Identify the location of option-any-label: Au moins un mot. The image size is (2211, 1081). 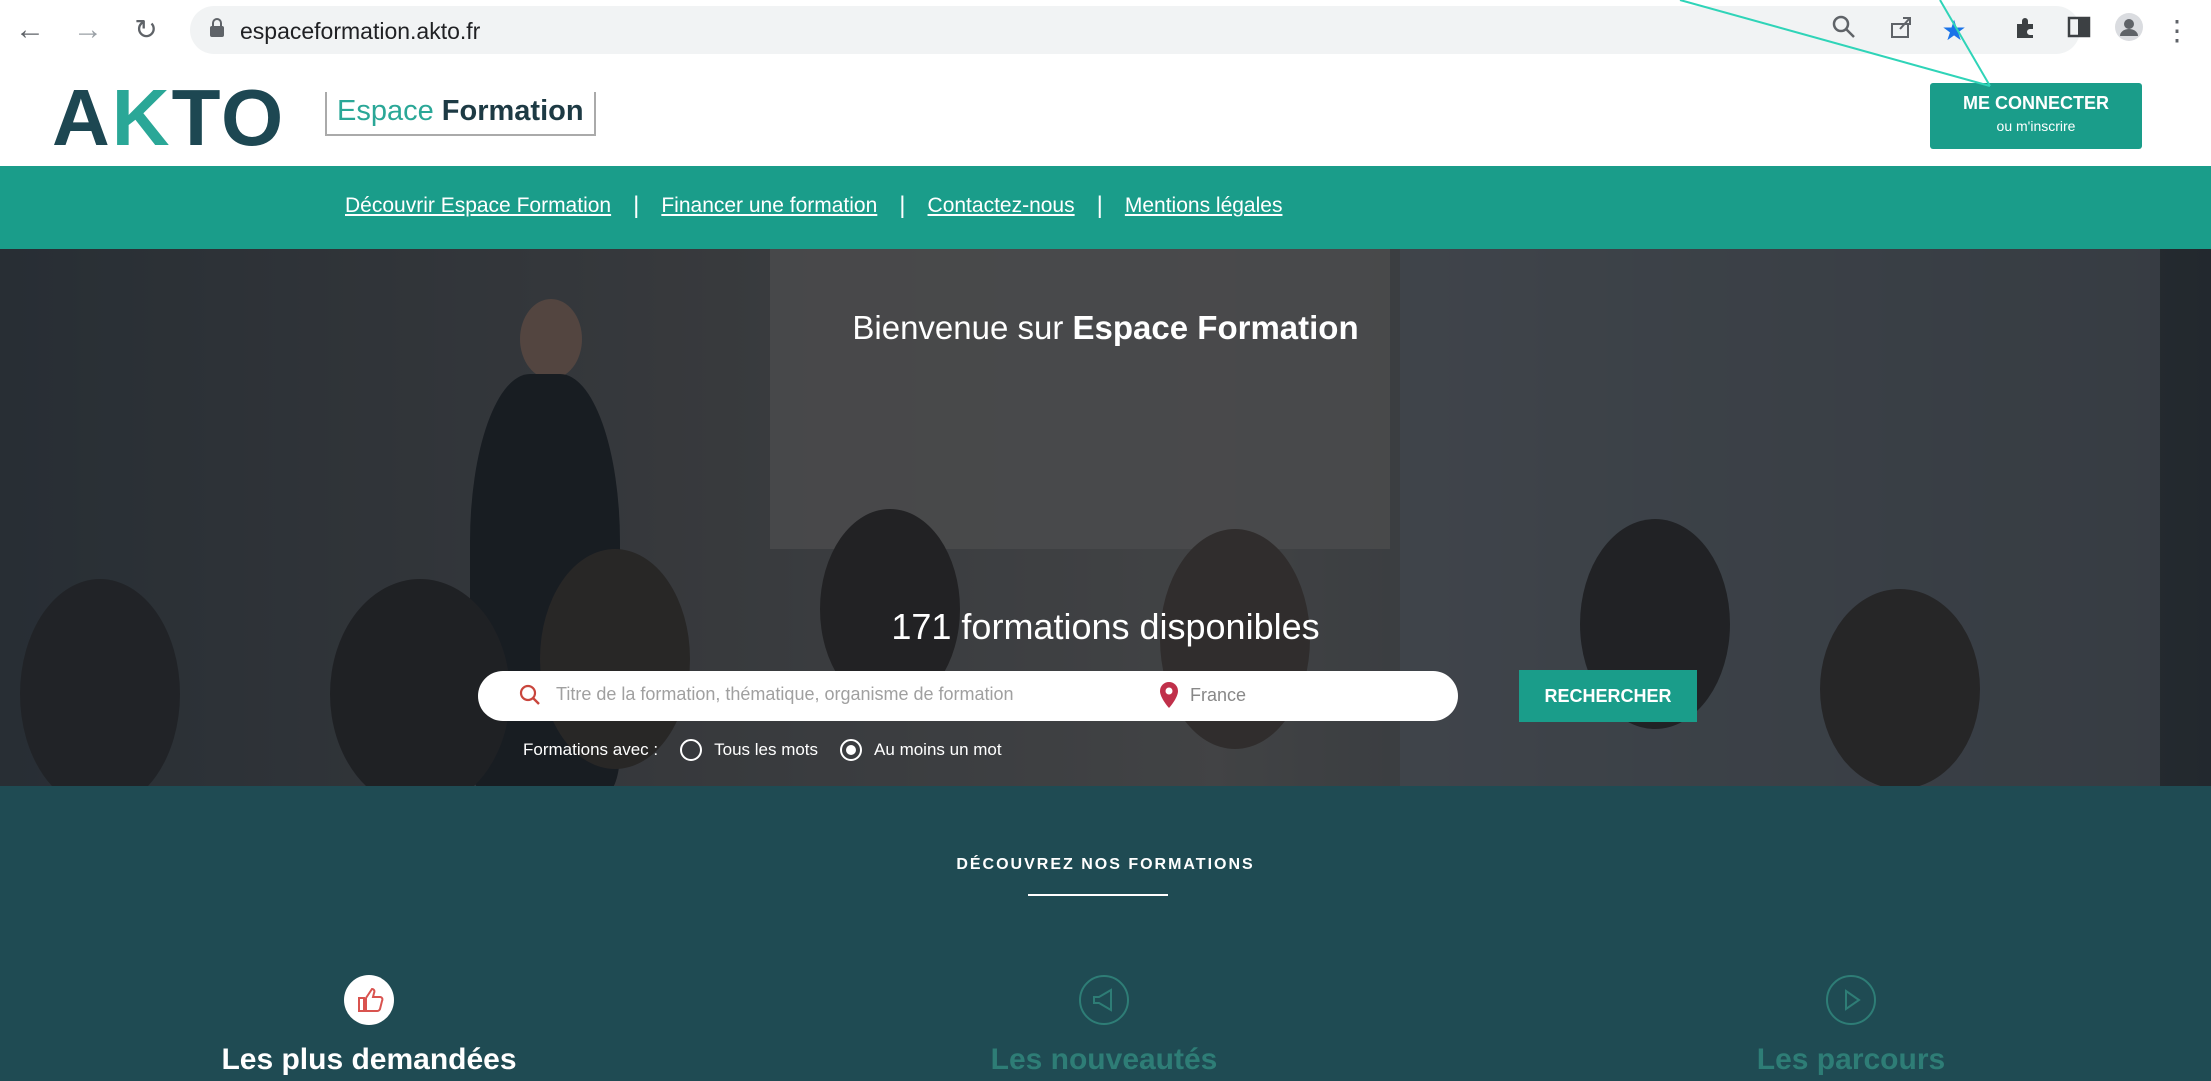
(938, 750).